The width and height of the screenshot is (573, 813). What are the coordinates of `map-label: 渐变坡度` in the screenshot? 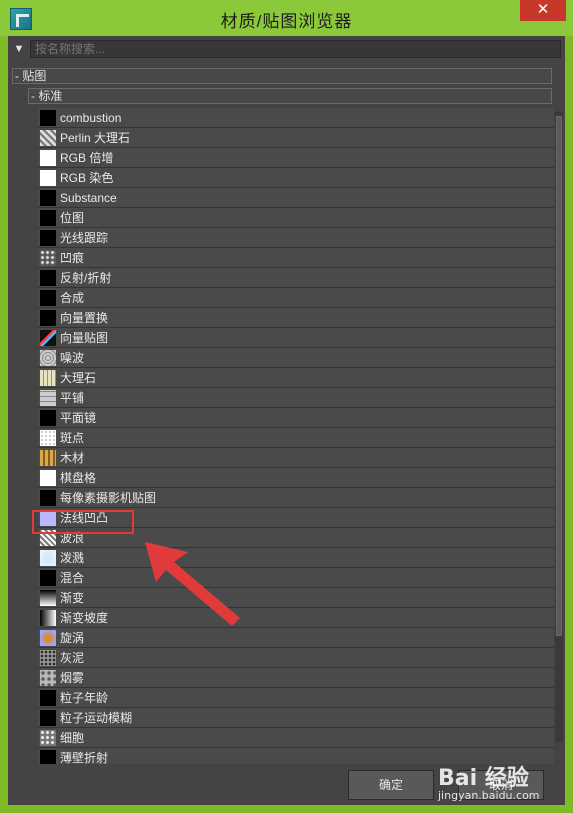 It's located at (84, 618).